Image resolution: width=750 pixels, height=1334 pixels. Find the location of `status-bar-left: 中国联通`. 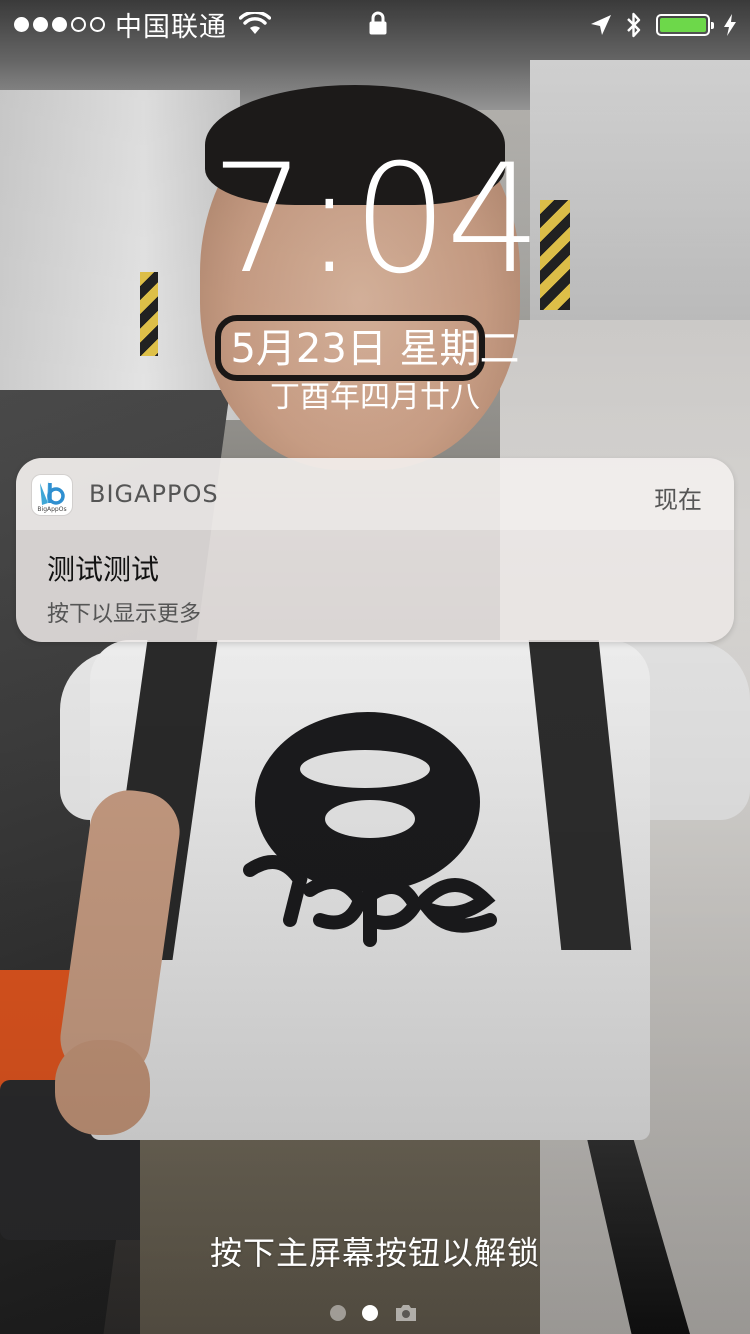

status-bar-left: 中国联通 is located at coordinates (142, 24).